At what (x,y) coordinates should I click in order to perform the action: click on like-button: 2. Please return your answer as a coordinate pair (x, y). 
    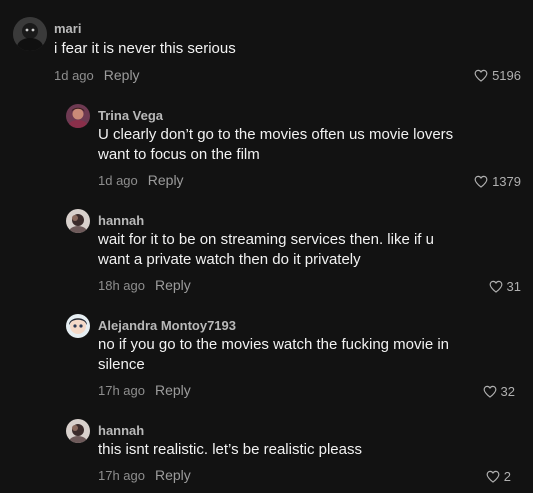
    Looking at the image, I should click on (498, 476).